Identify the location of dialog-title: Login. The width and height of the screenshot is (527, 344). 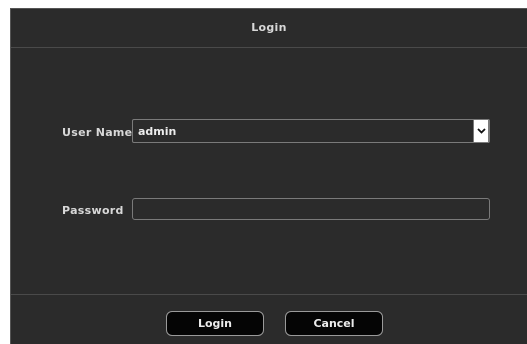
(269, 27).